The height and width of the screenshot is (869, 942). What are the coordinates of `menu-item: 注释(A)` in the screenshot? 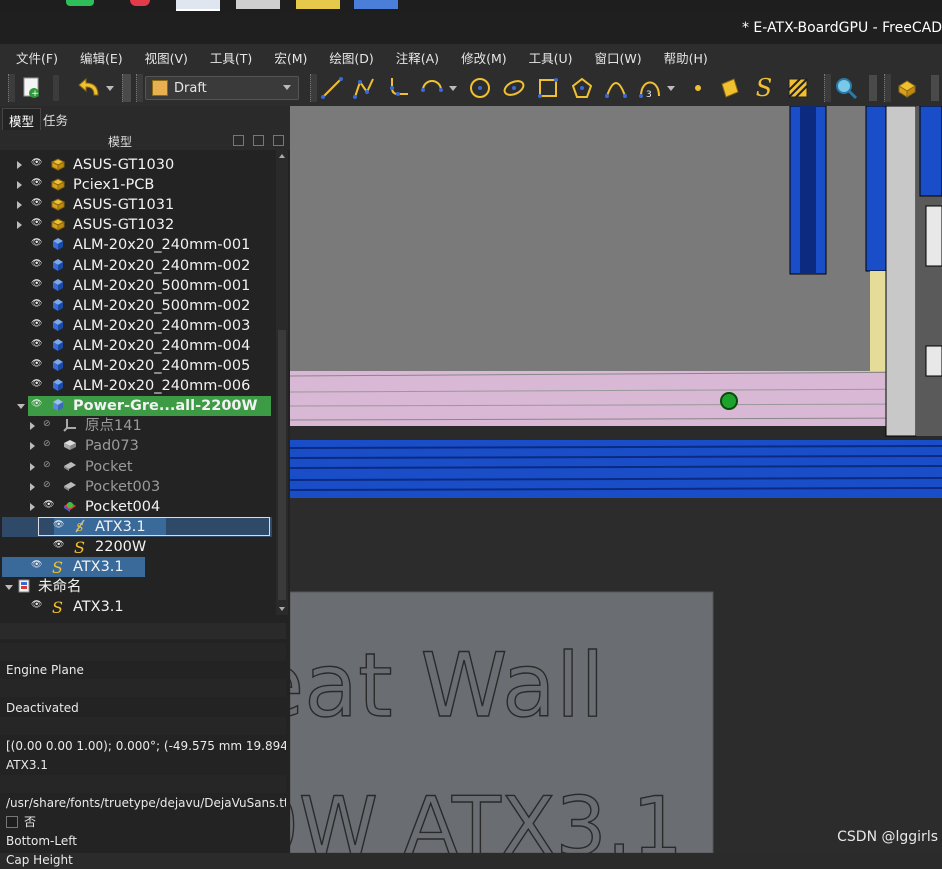 It's located at (409, 57).